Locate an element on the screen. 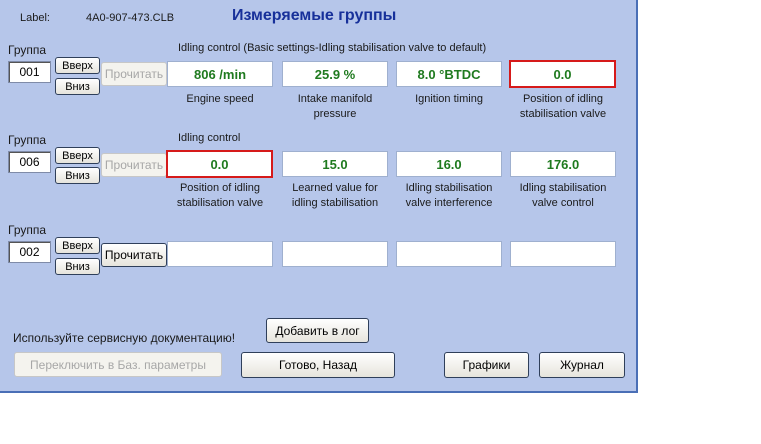 The image size is (761, 444). value-field: 806 /min is located at coordinates (220, 74).